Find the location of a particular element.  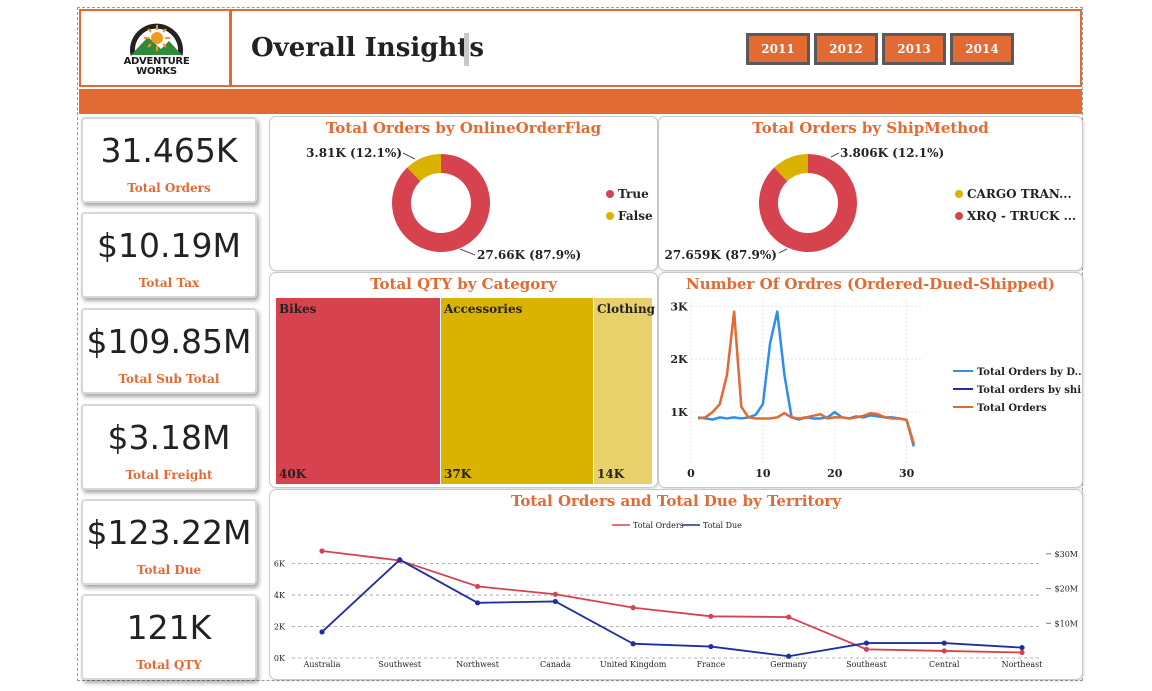

kpi-value: 31.465K is located at coordinates (169, 150).